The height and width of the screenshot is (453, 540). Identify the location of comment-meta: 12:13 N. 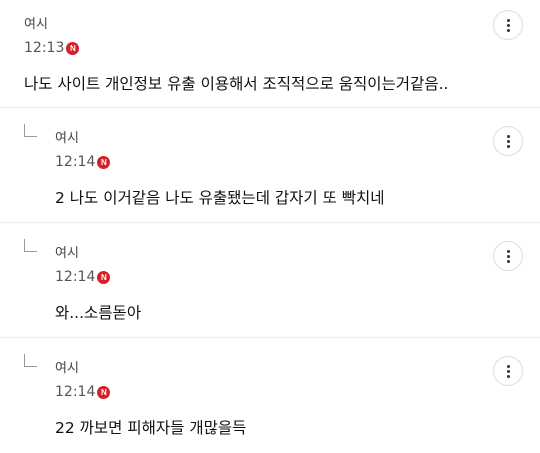
(282, 48).